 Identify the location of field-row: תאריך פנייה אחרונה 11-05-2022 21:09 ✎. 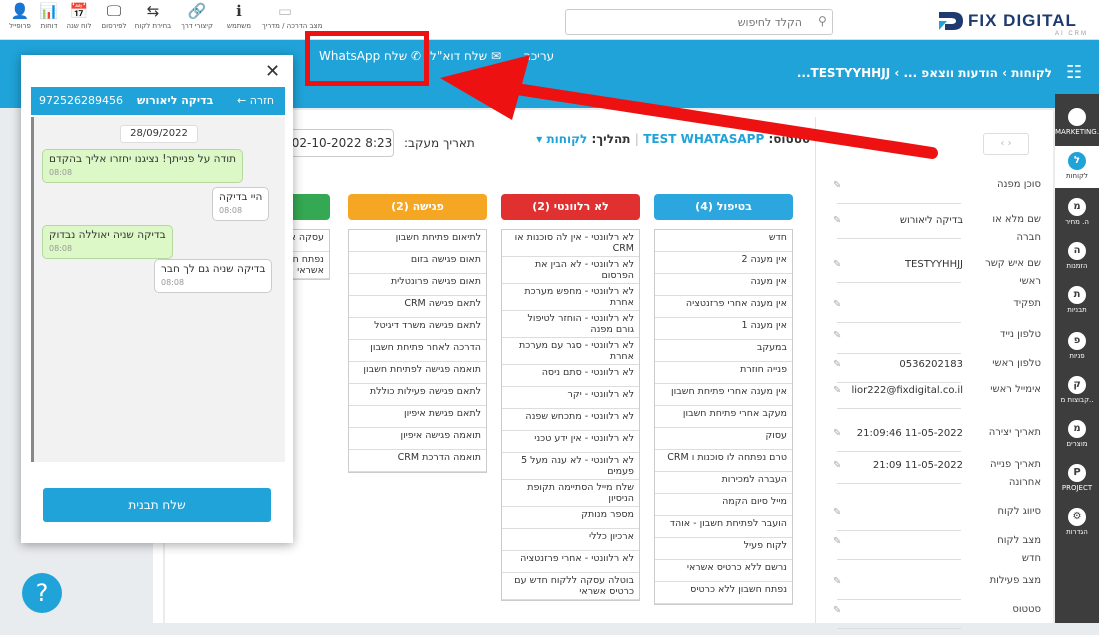
(934, 470).